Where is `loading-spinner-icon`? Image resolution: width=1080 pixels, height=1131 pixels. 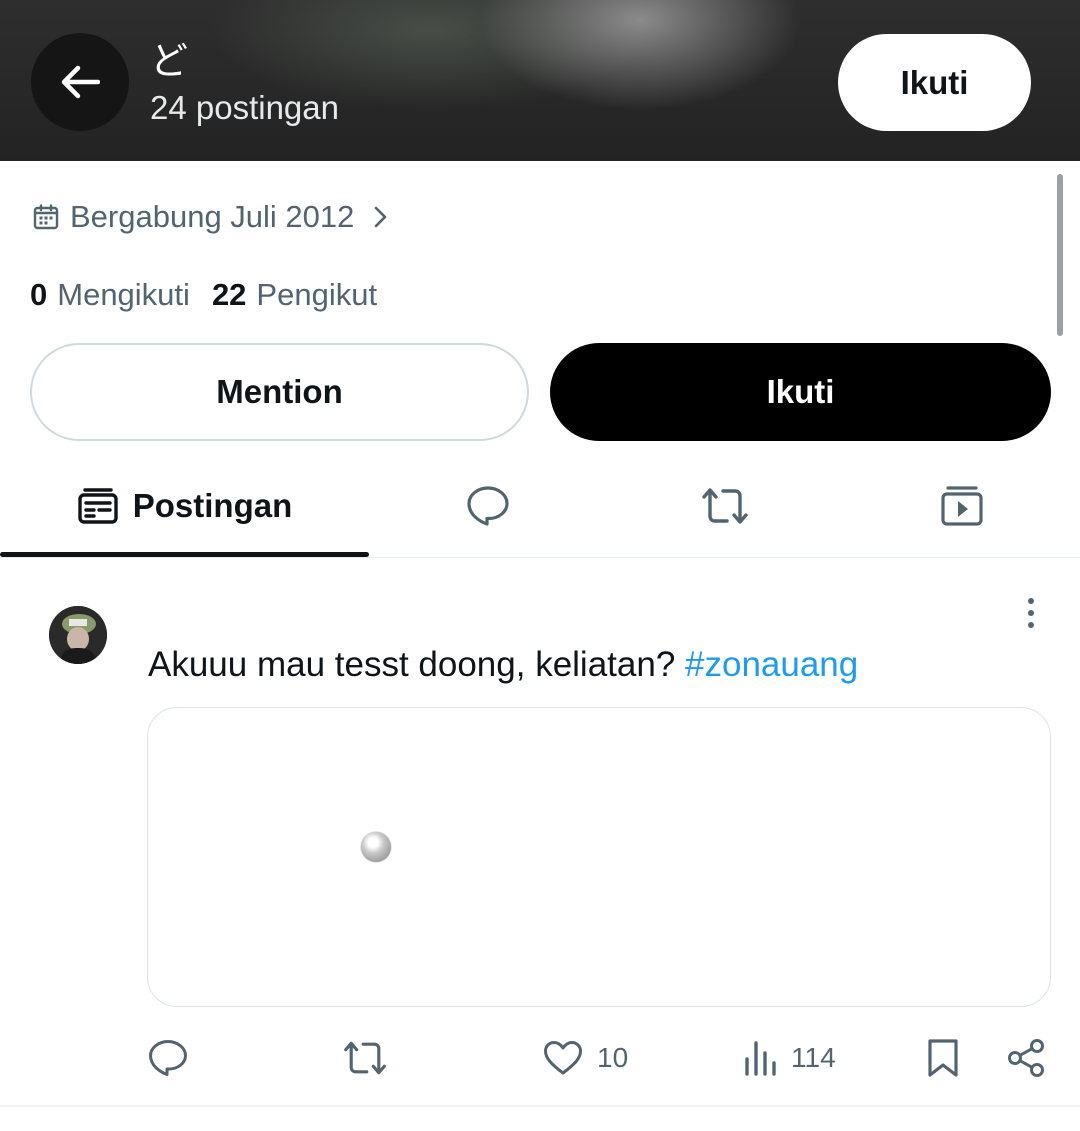
loading-spinner-icon is located at coordinates (376, 847).